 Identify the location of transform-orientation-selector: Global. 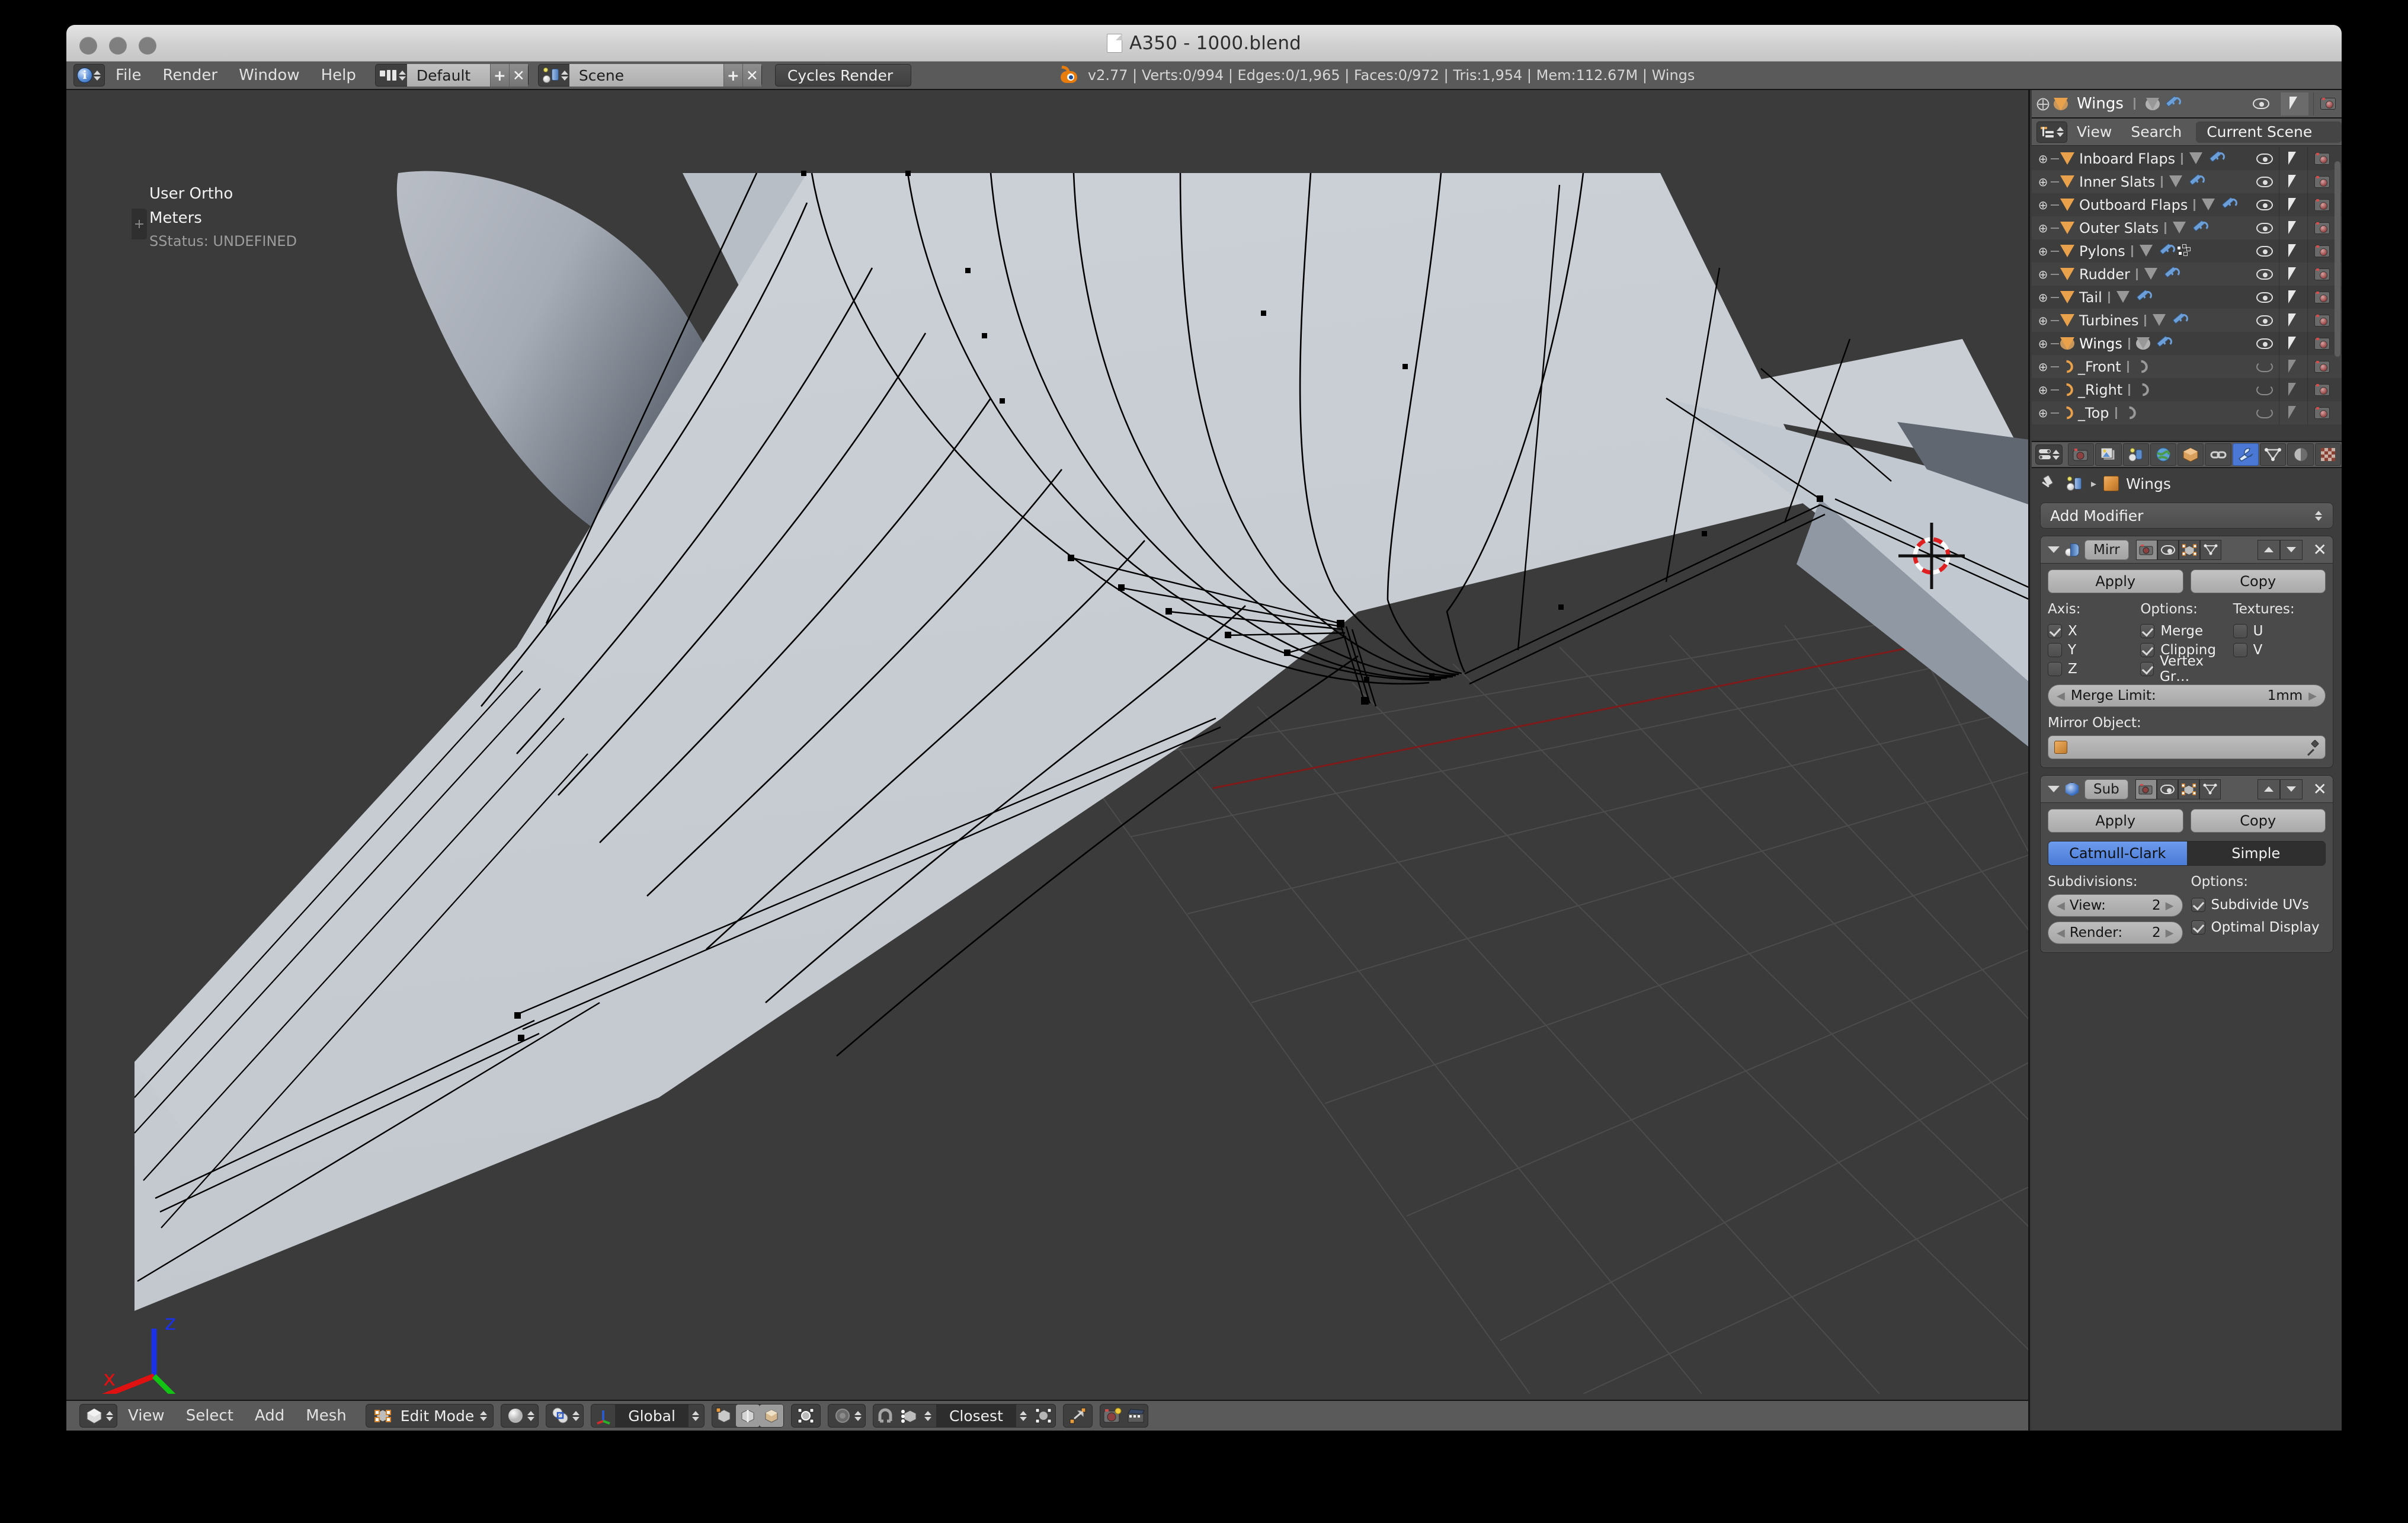
(648, 1416).